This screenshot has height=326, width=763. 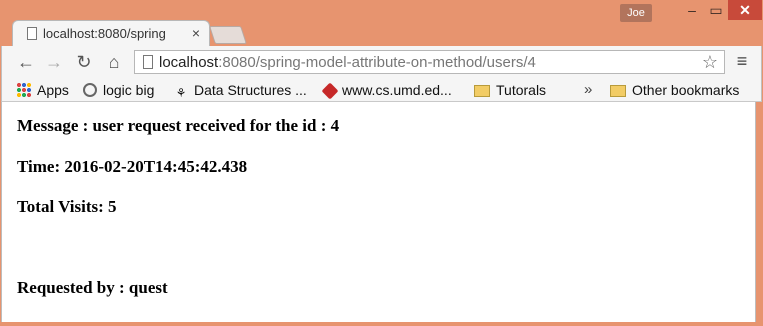 I want to click on bookmark-label: logic big, so click(x=129, y=90).